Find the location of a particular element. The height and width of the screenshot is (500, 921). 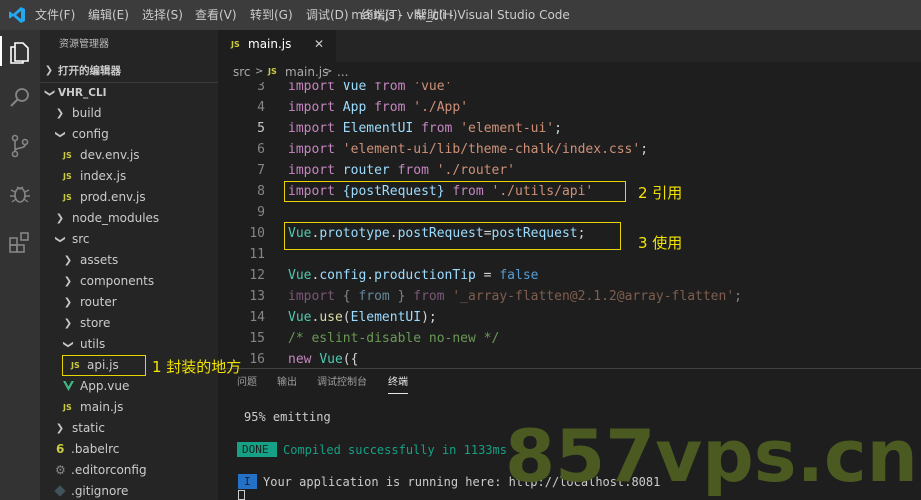

tree-folder-components: ❯ components is located at coordinates (129, 281).